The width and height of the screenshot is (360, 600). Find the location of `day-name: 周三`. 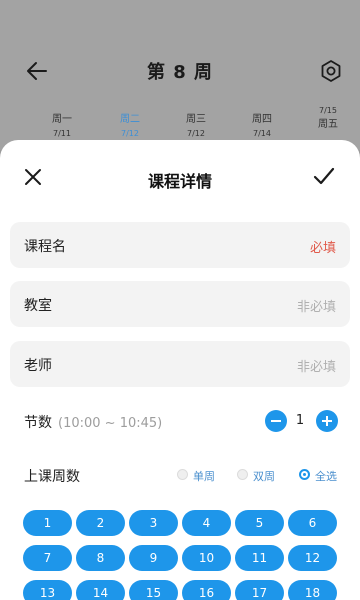

day-name: 周三 is located at coordinates (196, 119).